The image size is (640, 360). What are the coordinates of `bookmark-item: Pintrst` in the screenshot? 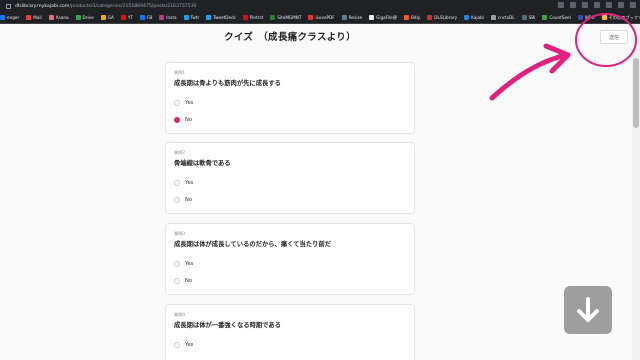 It's located at (252, 17).